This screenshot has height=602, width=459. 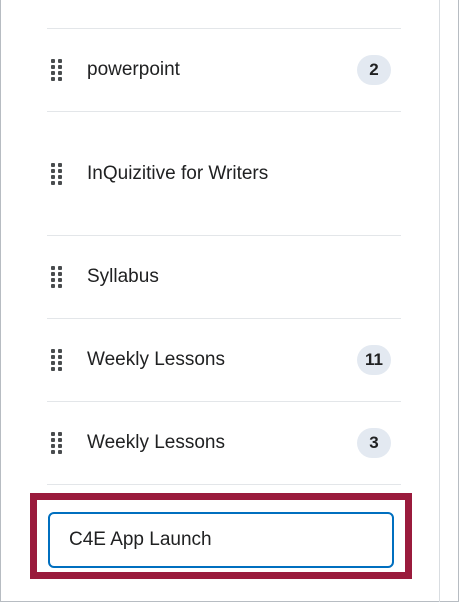 What do you see at coordinates (133, 69) in the screenshot?
I see `module-item-label: powerpoint` at bounding box center [133, 69].